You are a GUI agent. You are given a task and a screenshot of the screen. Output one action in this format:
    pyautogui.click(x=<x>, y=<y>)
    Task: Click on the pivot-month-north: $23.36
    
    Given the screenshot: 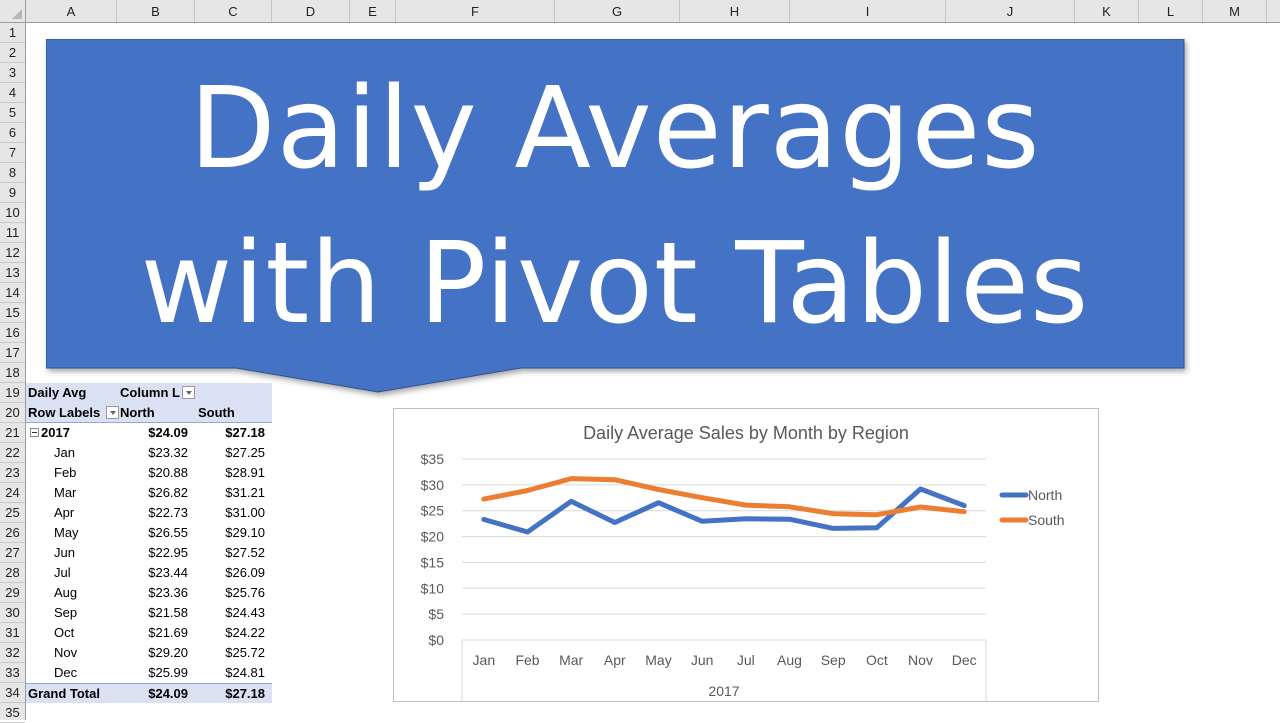 What is the action you would take?
    pyautogui.click(x=168, y=593)
    